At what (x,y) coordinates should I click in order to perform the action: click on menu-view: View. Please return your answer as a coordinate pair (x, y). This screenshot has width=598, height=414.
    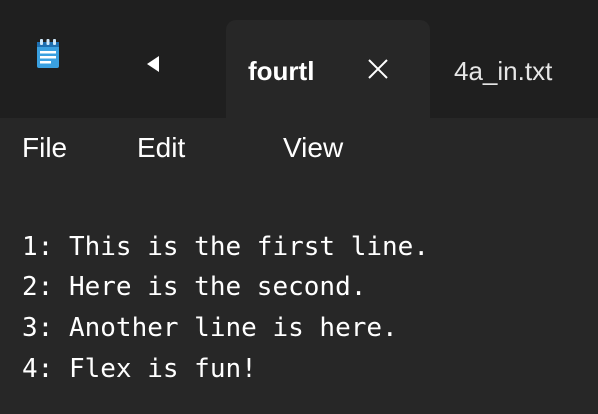
    Looking at the image, I should click on (313, 148).